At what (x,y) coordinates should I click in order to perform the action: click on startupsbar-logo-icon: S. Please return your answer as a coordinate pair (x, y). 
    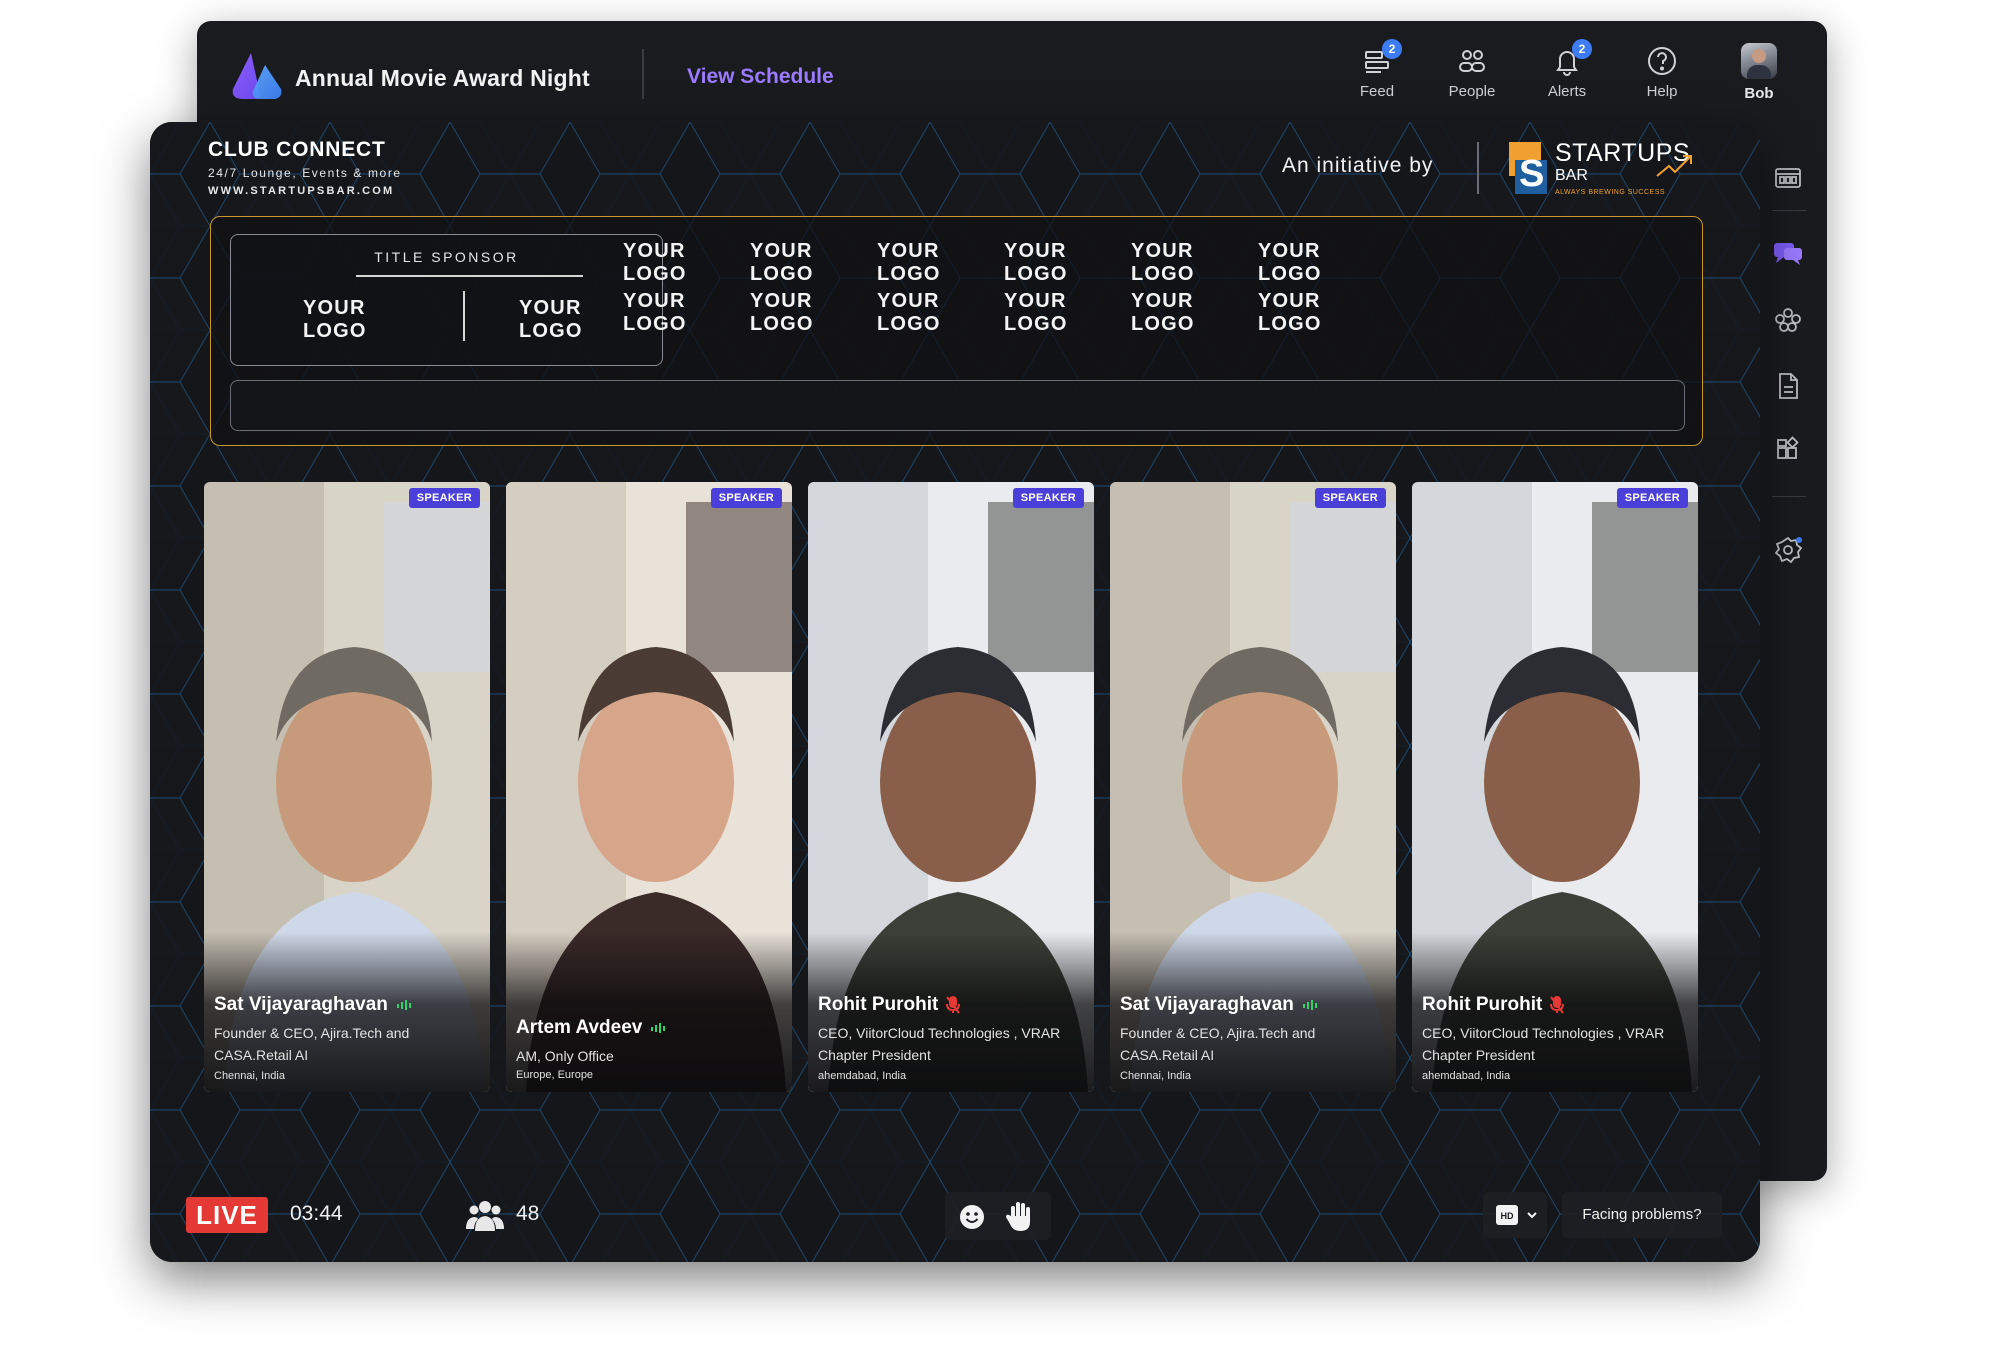
    Looking at the image, I should click on (1528, 168).